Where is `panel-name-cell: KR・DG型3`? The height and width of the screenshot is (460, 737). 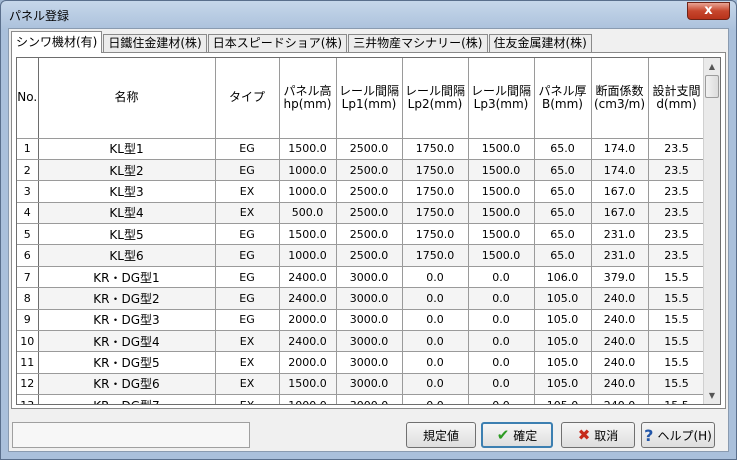
panel-name-cell: KR・DG型3 is located at coordinates (127, 320).